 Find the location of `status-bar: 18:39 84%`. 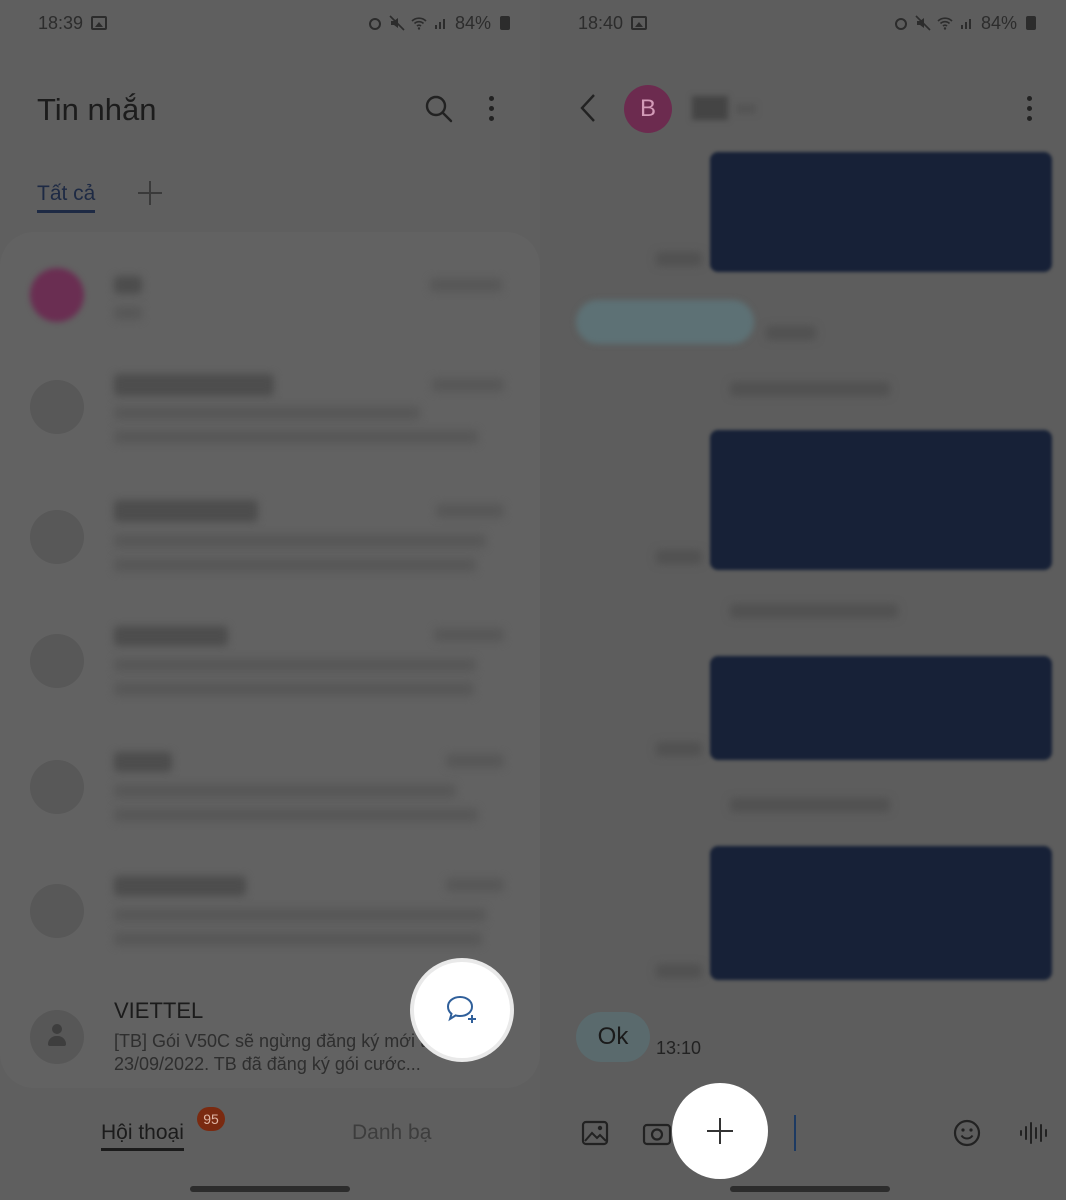

status-bar: 18:39 84% is located at coordinates (274, 23).